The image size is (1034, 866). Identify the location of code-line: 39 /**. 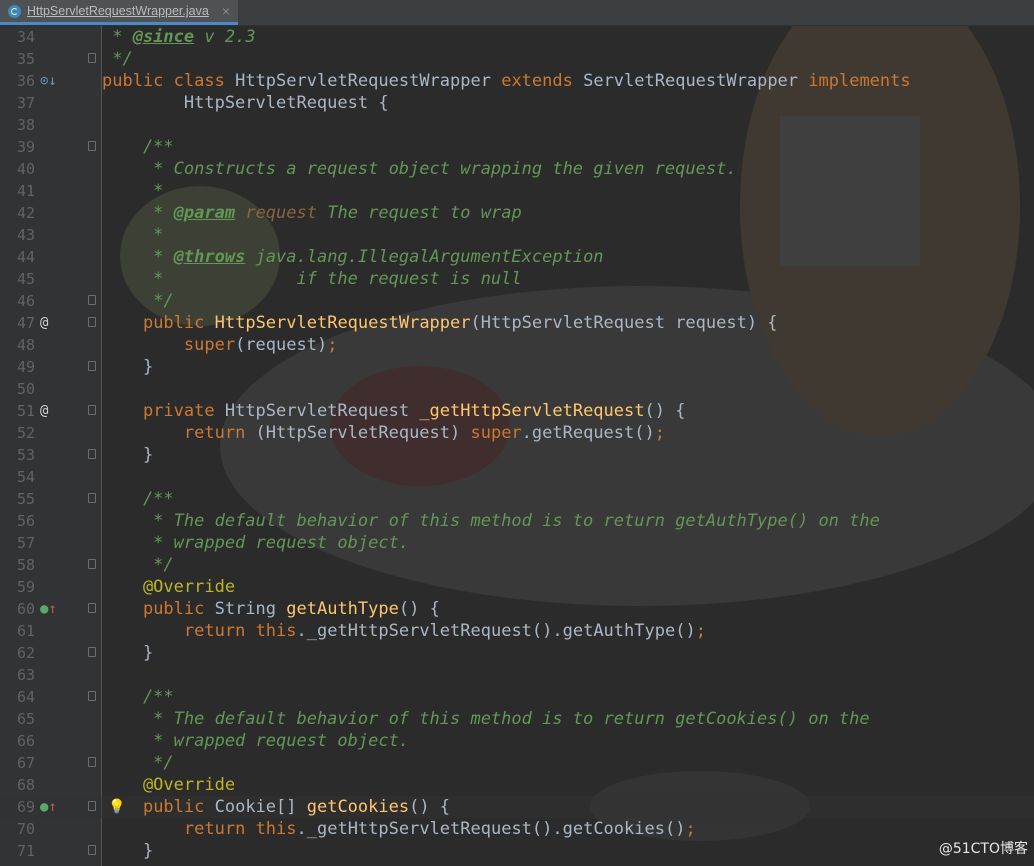
(517, 147).